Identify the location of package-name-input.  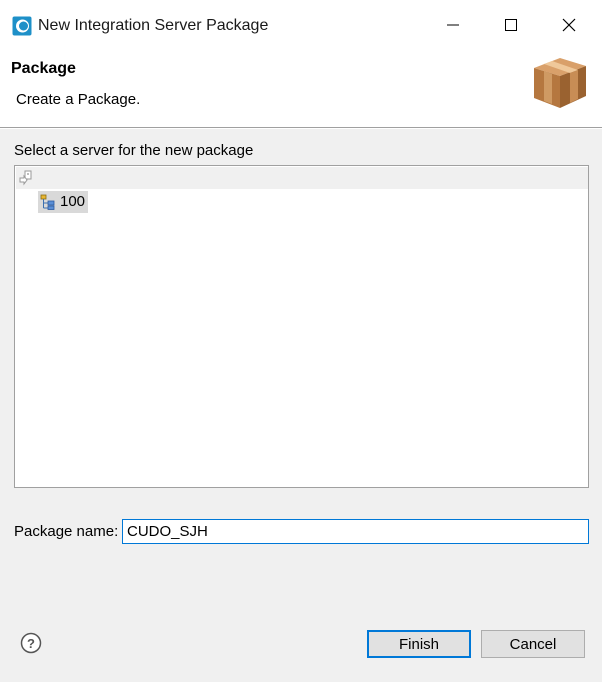
(355, 531).